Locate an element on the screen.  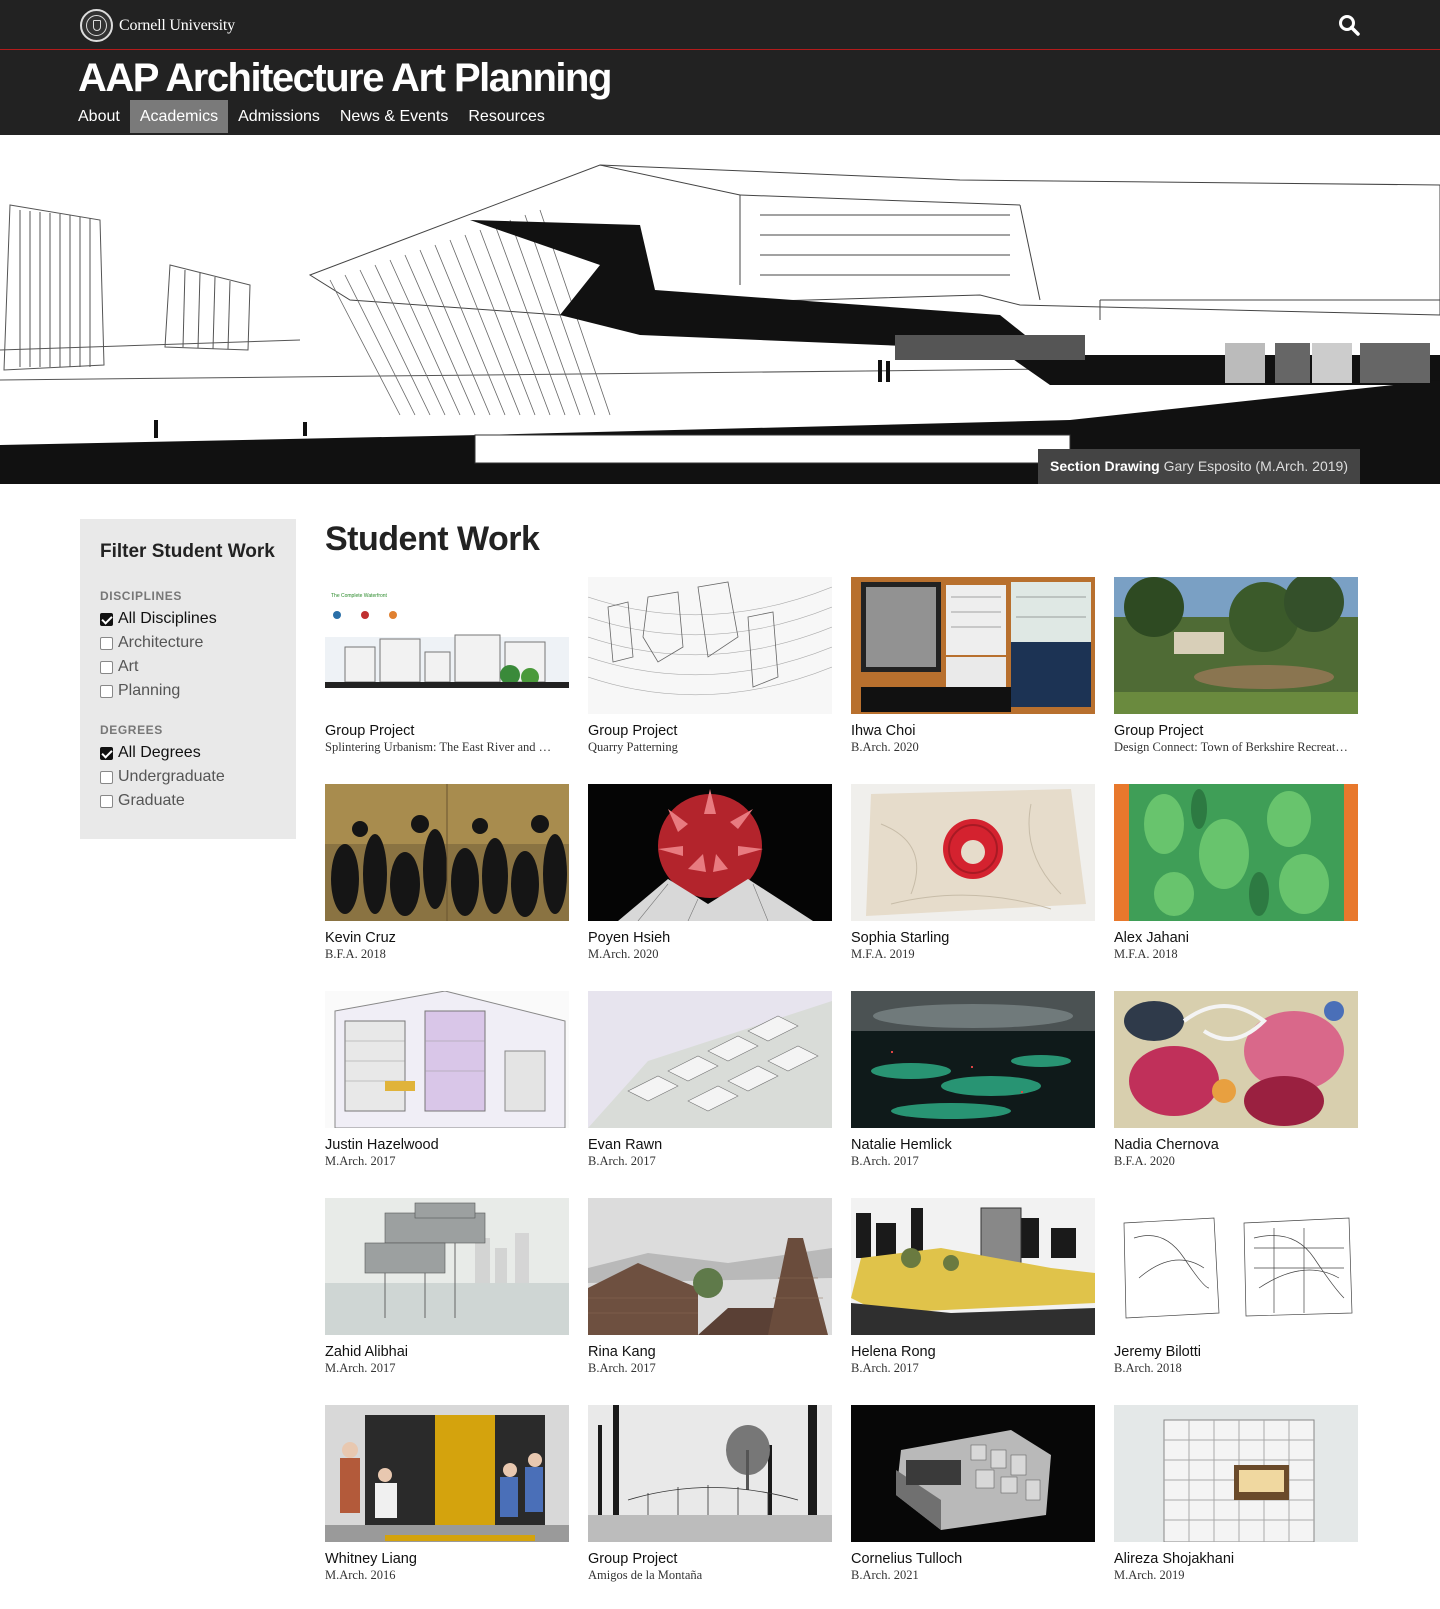
work-author: Alireza Shojakhani is located at coordinates (1236, 1559).